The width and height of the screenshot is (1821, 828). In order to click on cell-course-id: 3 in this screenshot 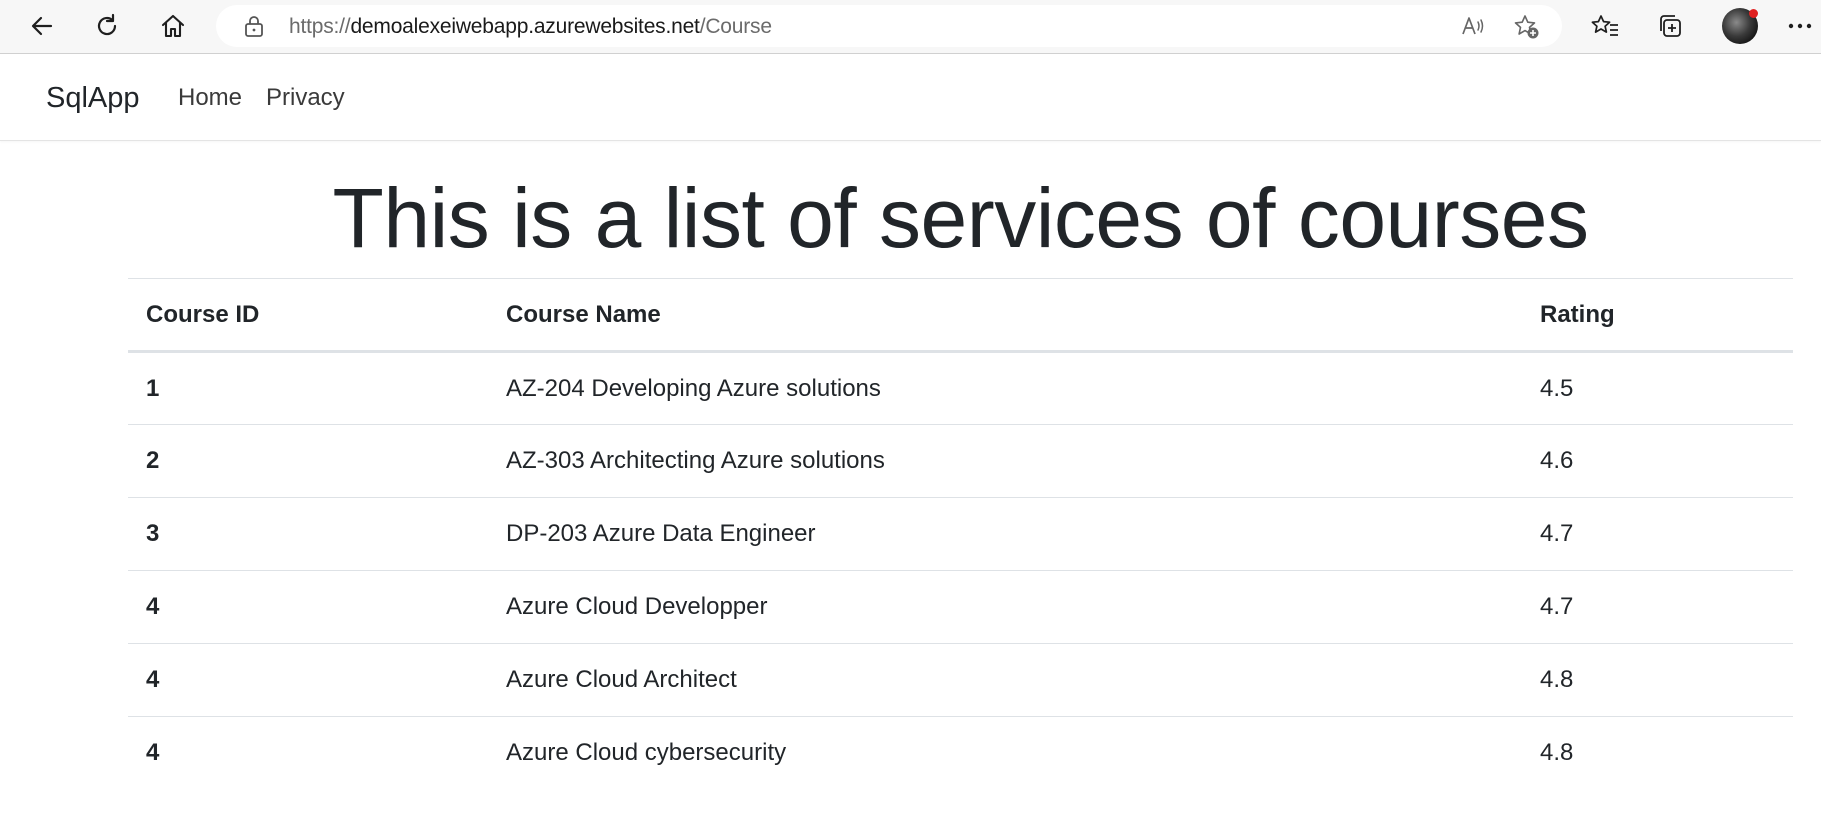, I will do `click(308, 534)`.